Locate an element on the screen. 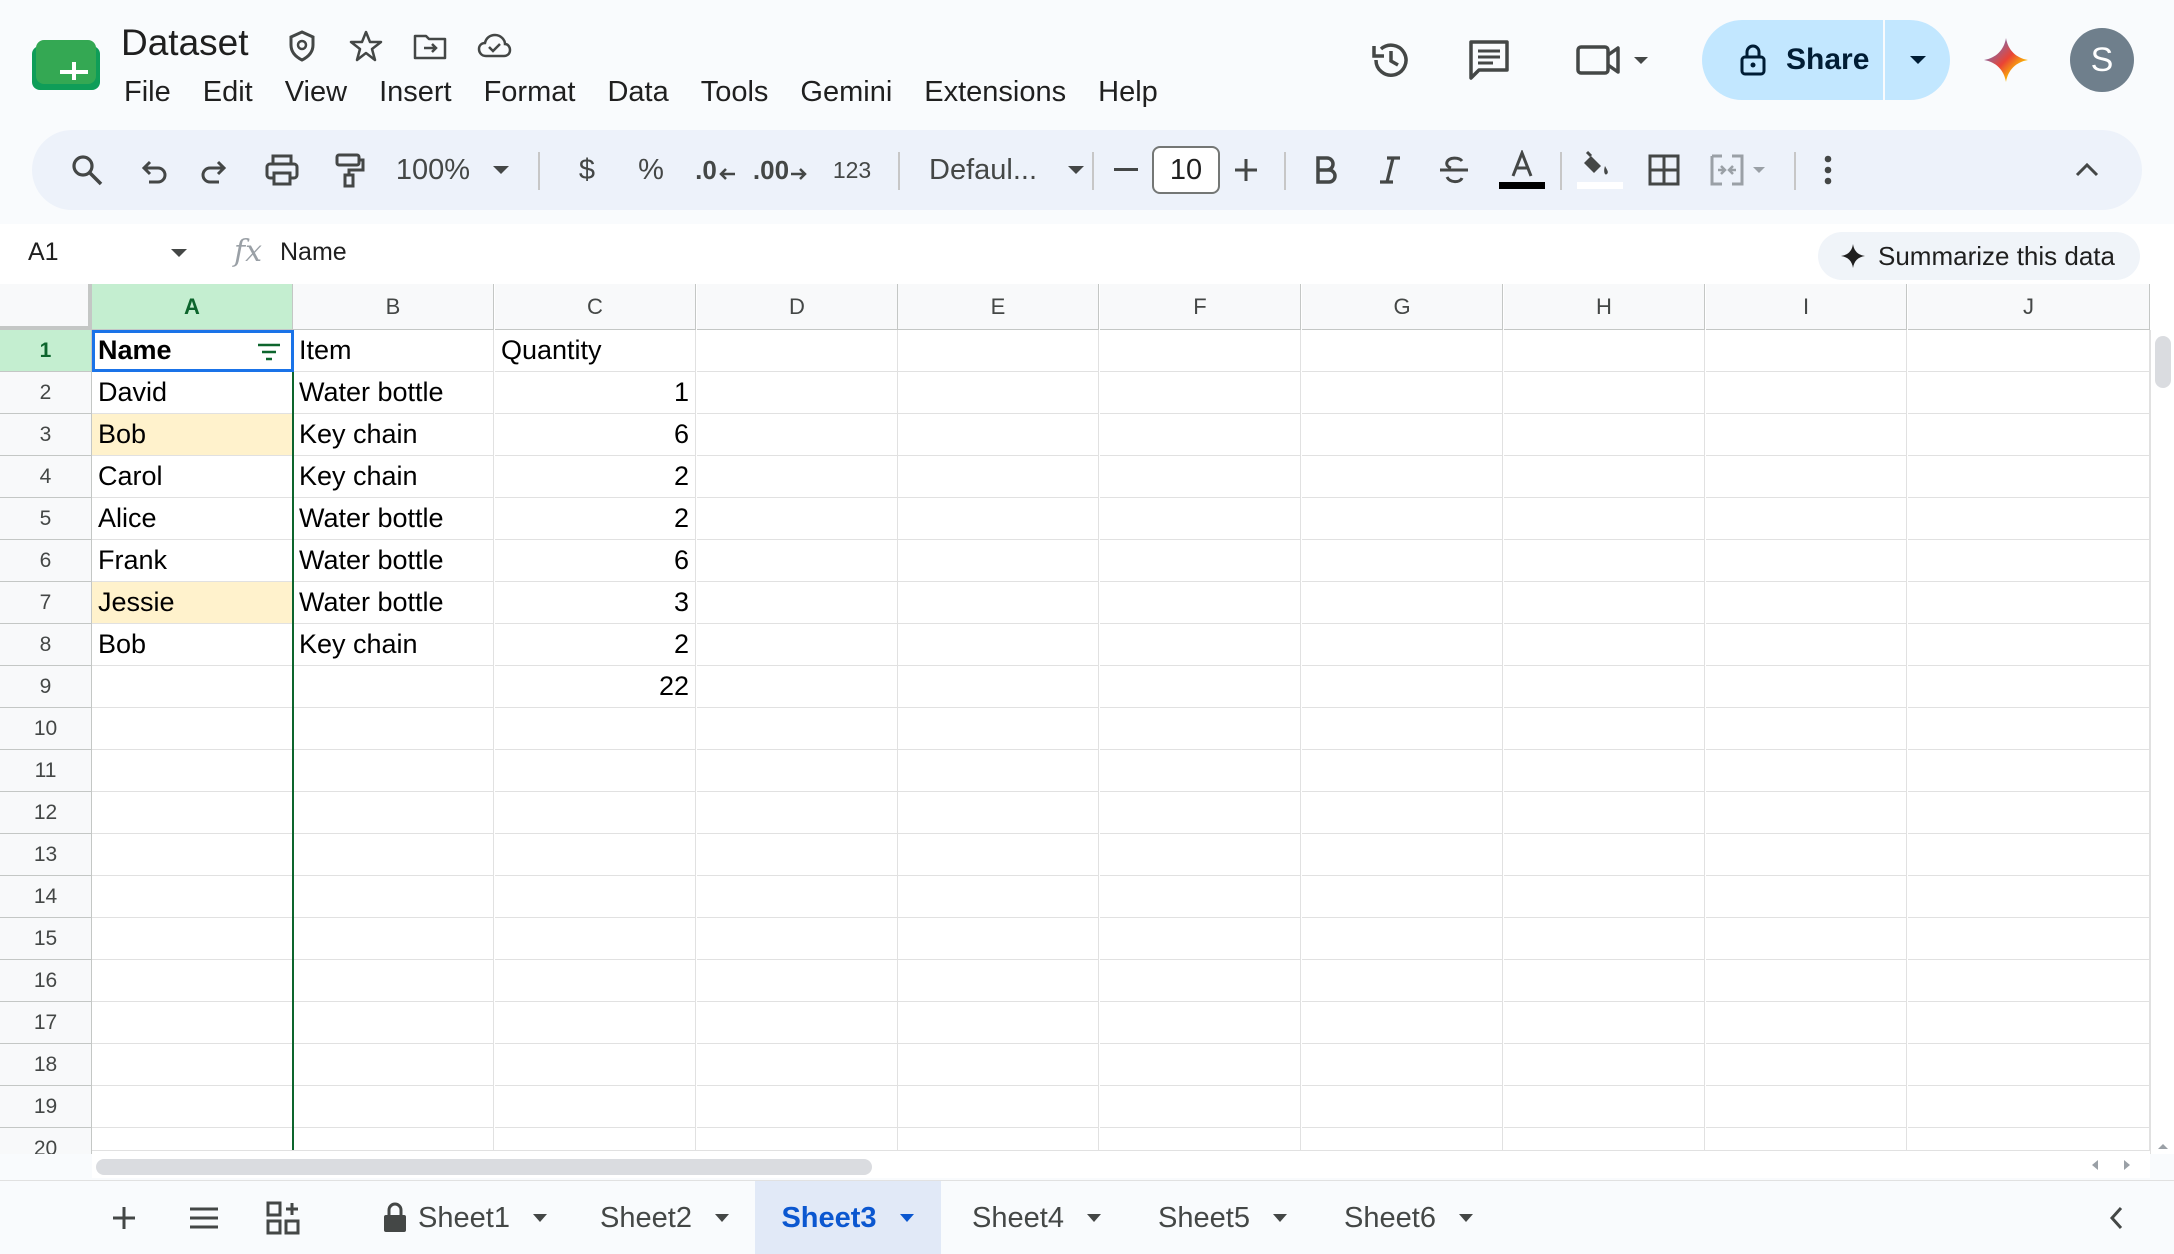  cell-d7 is located at coordinates (797, 603).